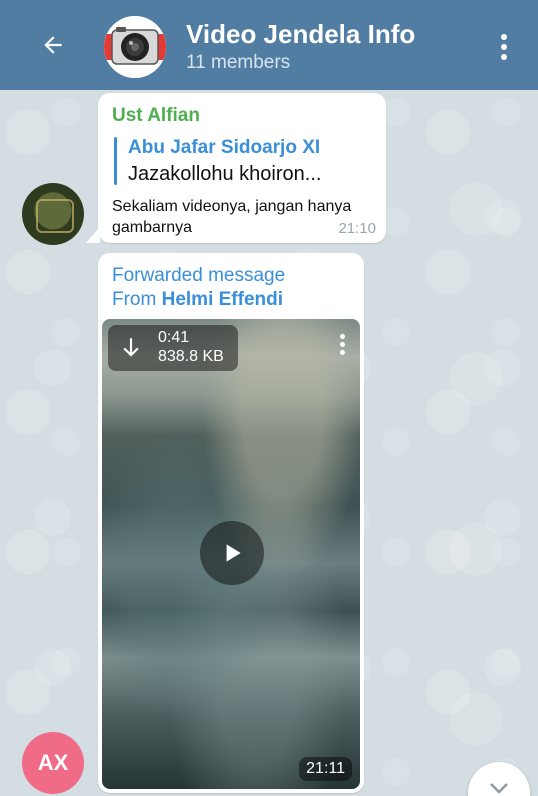  I want to click on user-avatar: AX, so click(53, 763).